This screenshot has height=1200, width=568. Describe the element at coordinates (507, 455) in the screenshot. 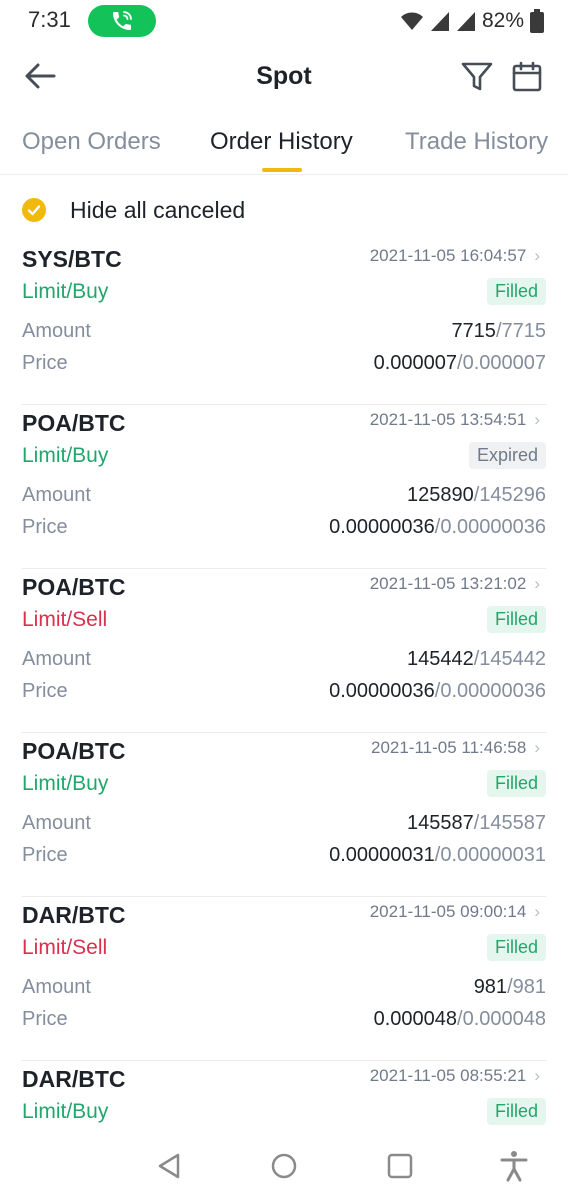

I see `status-badge: Expired` at that location.